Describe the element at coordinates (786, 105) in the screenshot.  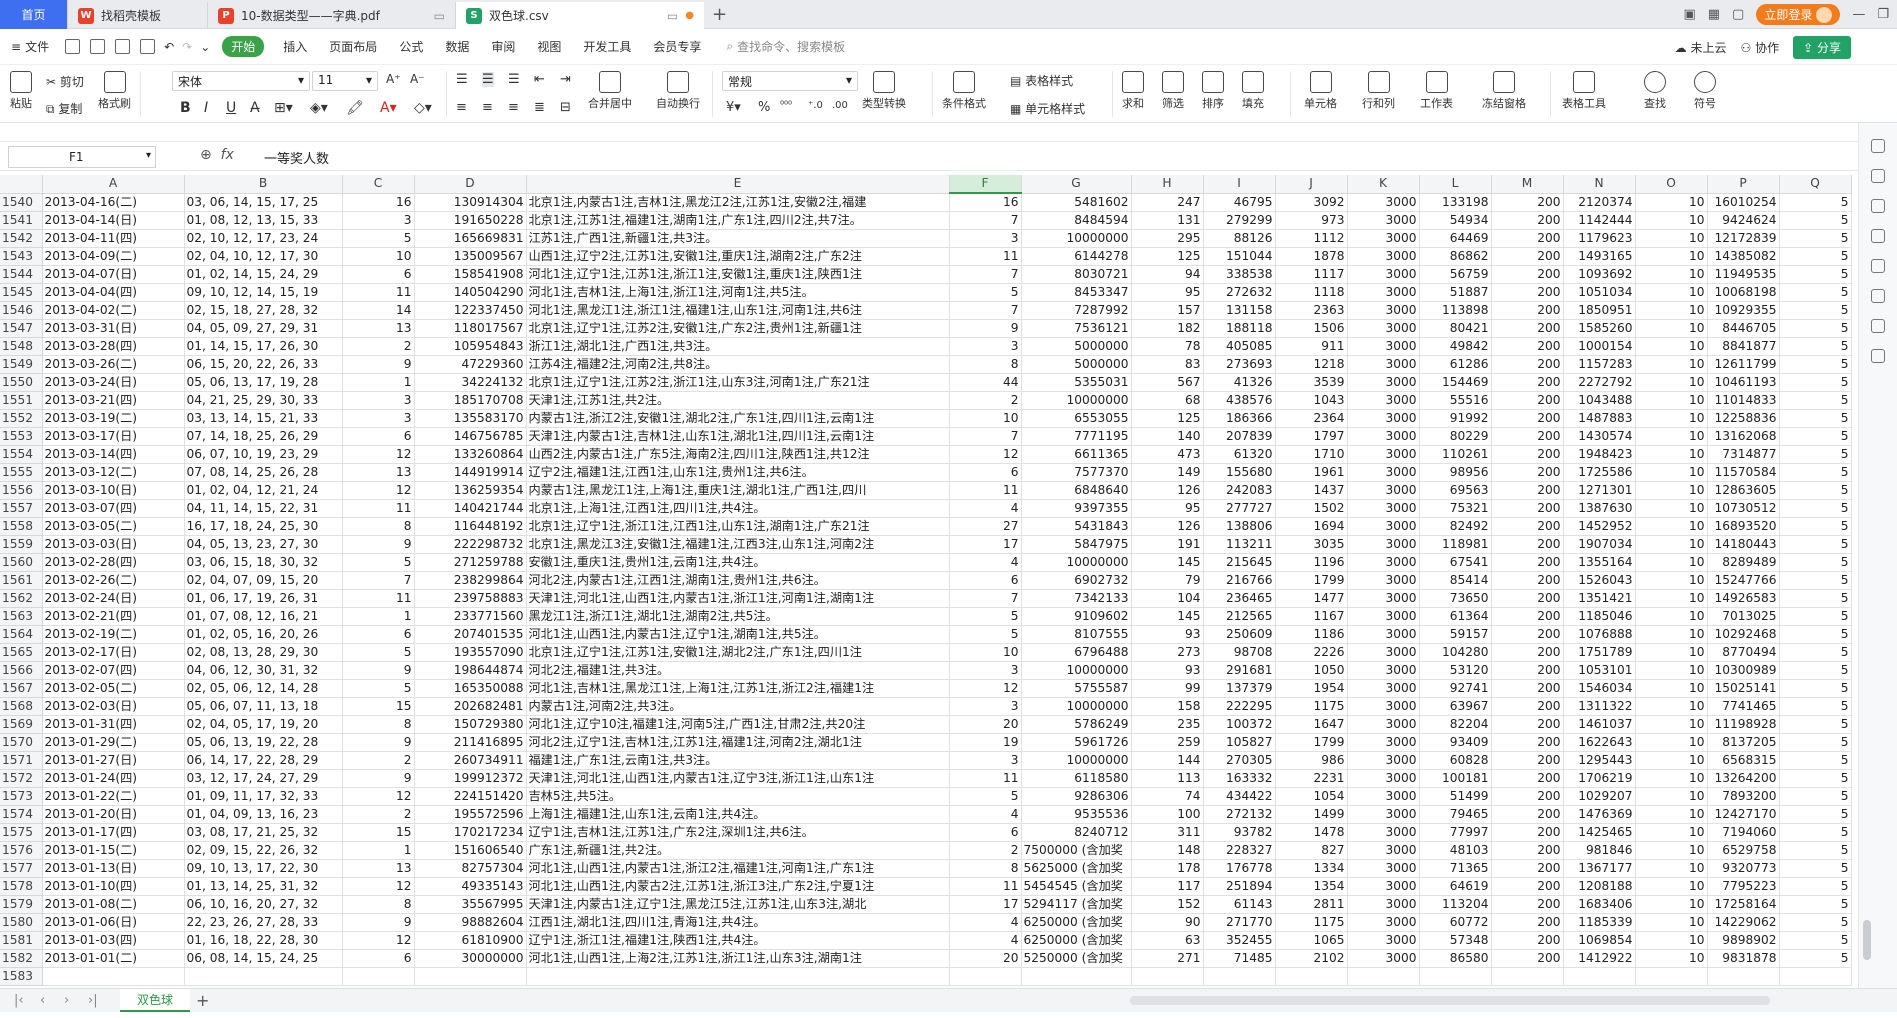
I see `thousands-icon: ⁰⁰⁰` at that location.